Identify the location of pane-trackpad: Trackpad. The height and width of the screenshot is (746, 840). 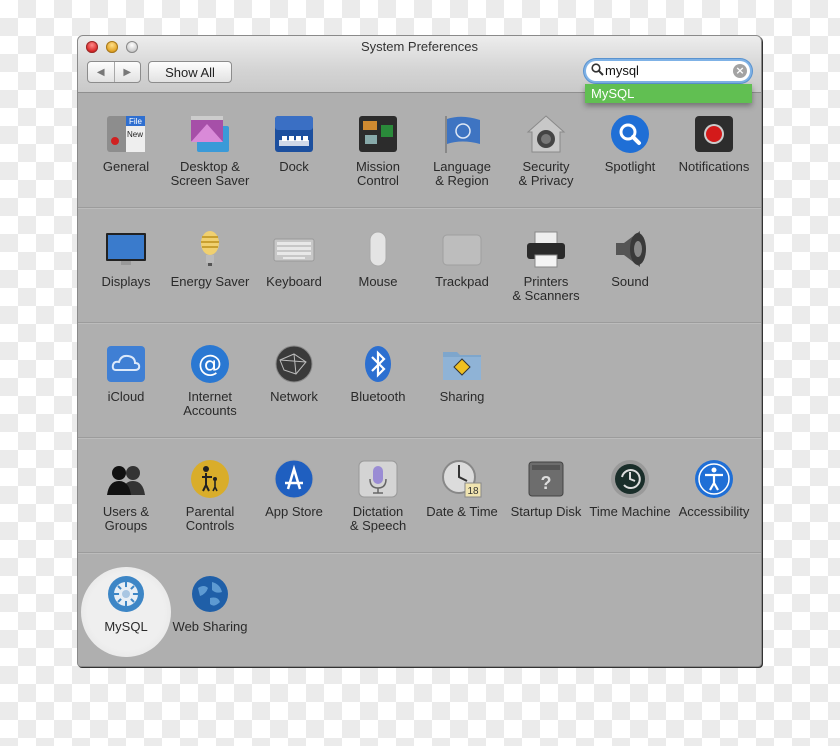
(462, 265).